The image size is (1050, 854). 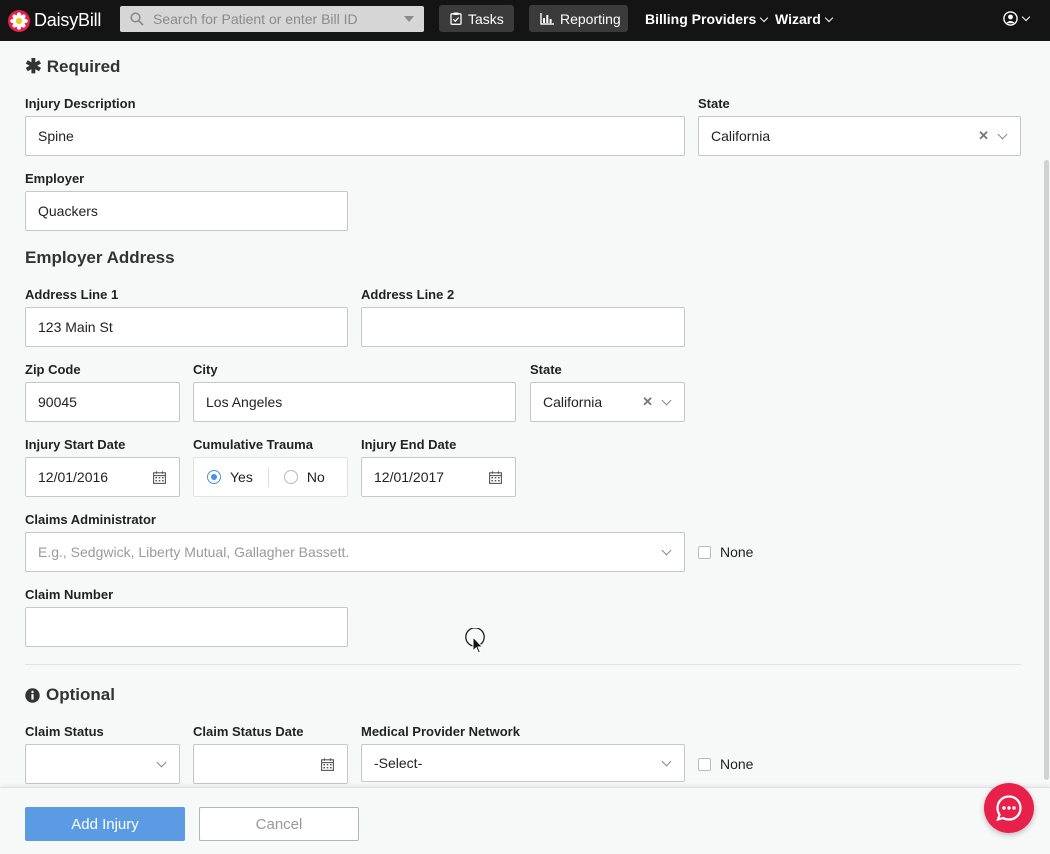 What do you see at coordinates (355, 136) in the screenshot?
I see `injury-description-input: Spine` at bounding box center [355, 136].